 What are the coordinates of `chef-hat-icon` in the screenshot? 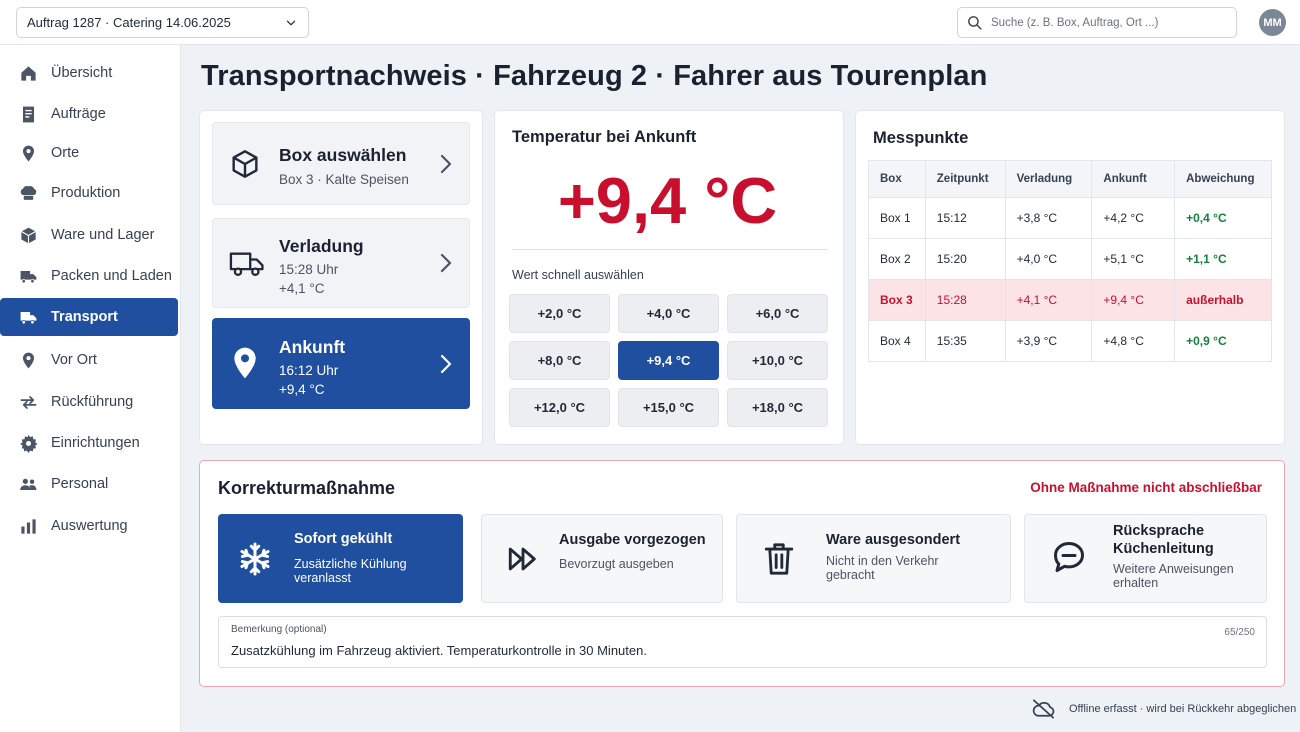 It's located at (28, 193).